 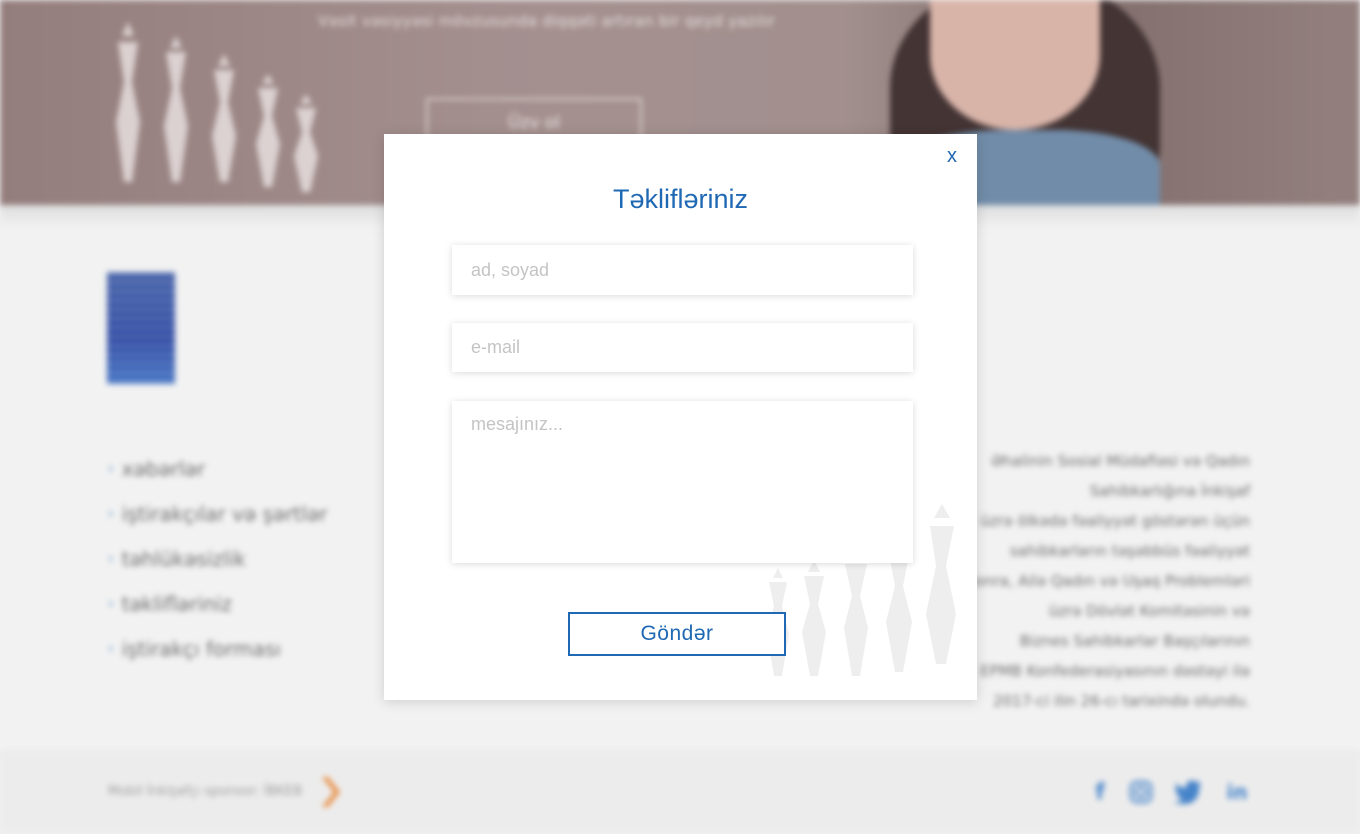 What do you see at coordinates (682, 270) in the screenshot?
I see `name-input` at bounding box center [682, 270].